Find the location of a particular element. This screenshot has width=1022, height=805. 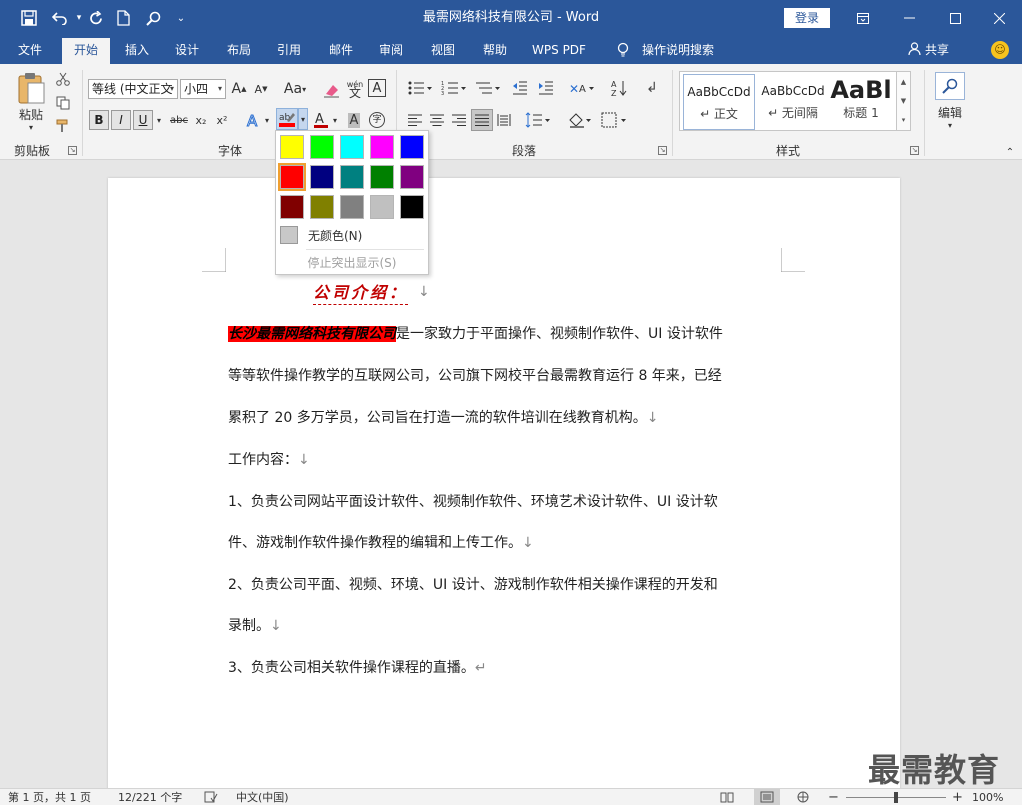

redo-icon is located at coordinates (96, 18).